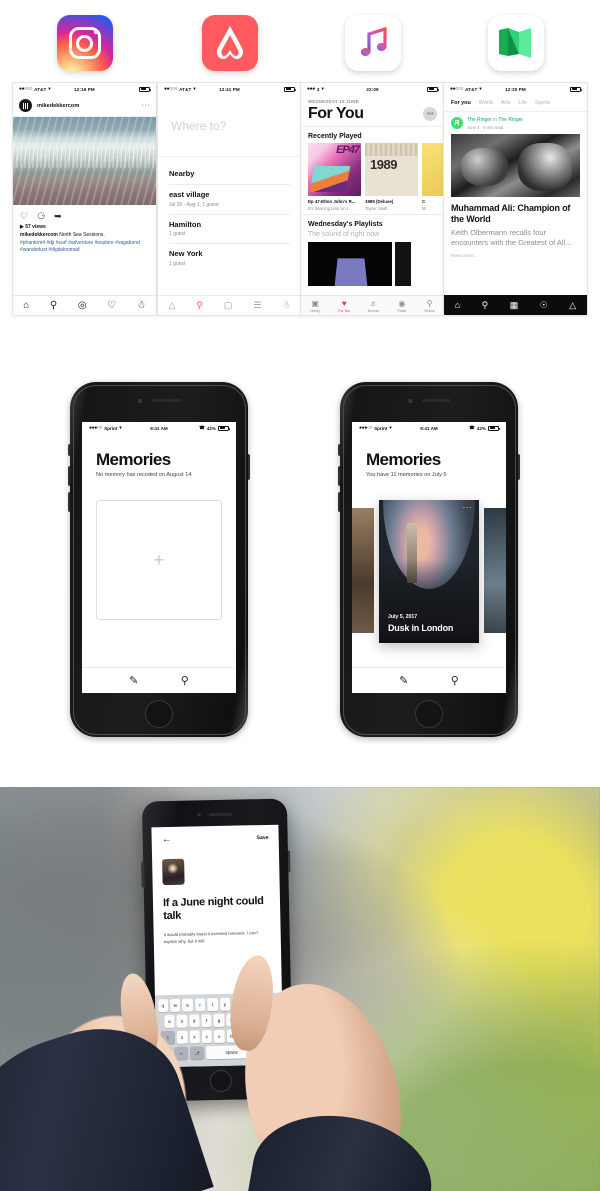  Describe the element at coordinates (544, 305) in the screenshot. I see `bell-icon: ☉` at that location.